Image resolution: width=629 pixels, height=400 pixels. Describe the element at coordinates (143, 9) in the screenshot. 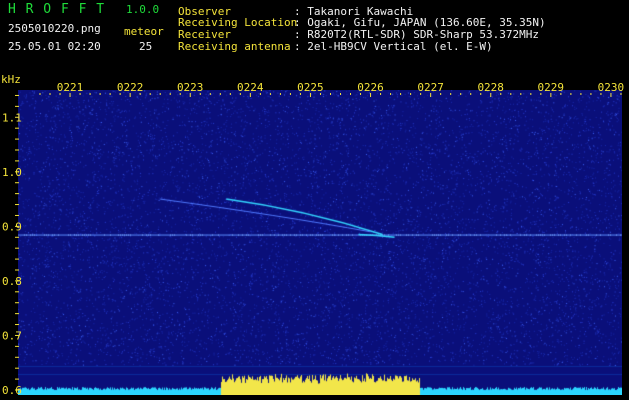

I see `app-version: 1.0.0` at that location.